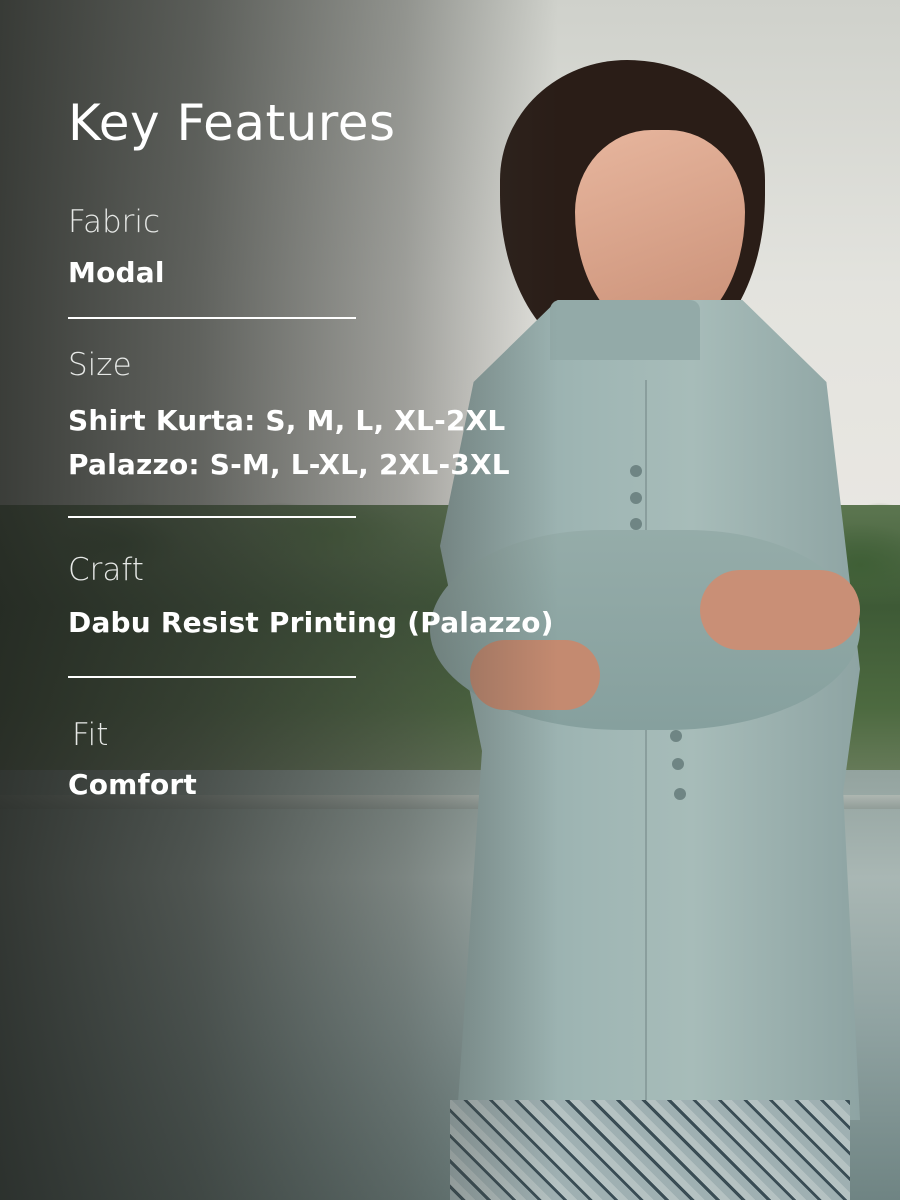  What do you see at coordinates (90, 735) in the screenshot?
I see `feature-label-fit: Fit` at bounding box center [90, 735].